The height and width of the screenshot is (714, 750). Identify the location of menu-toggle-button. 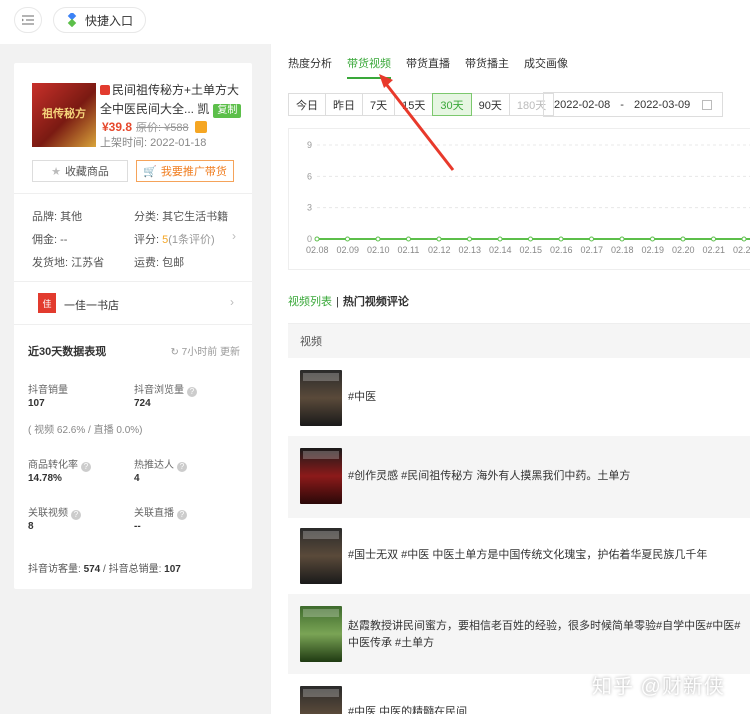
(28, 20).